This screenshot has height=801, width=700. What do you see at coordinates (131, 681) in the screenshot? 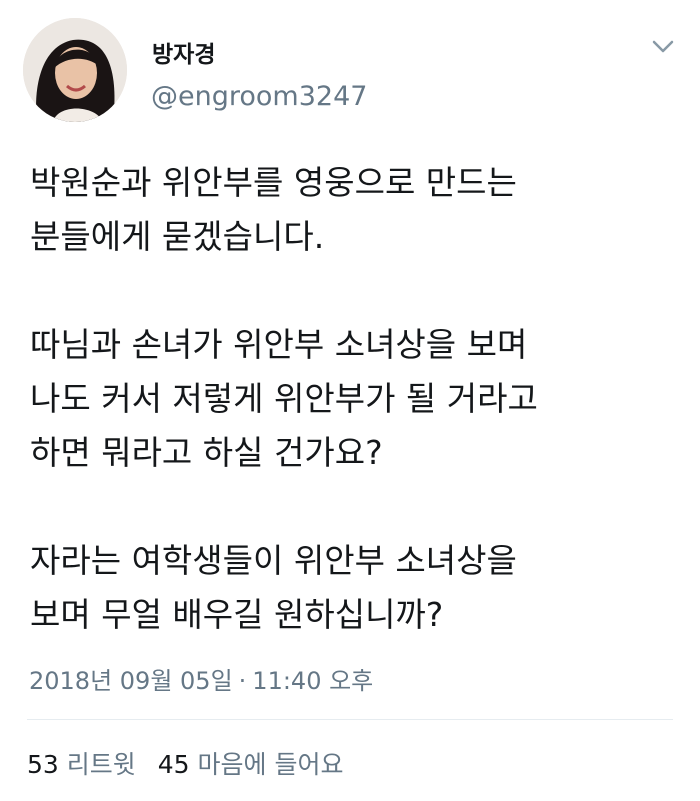
I see `tweet-date: 2018년 09월 05일` at bounding box center [131, 681].